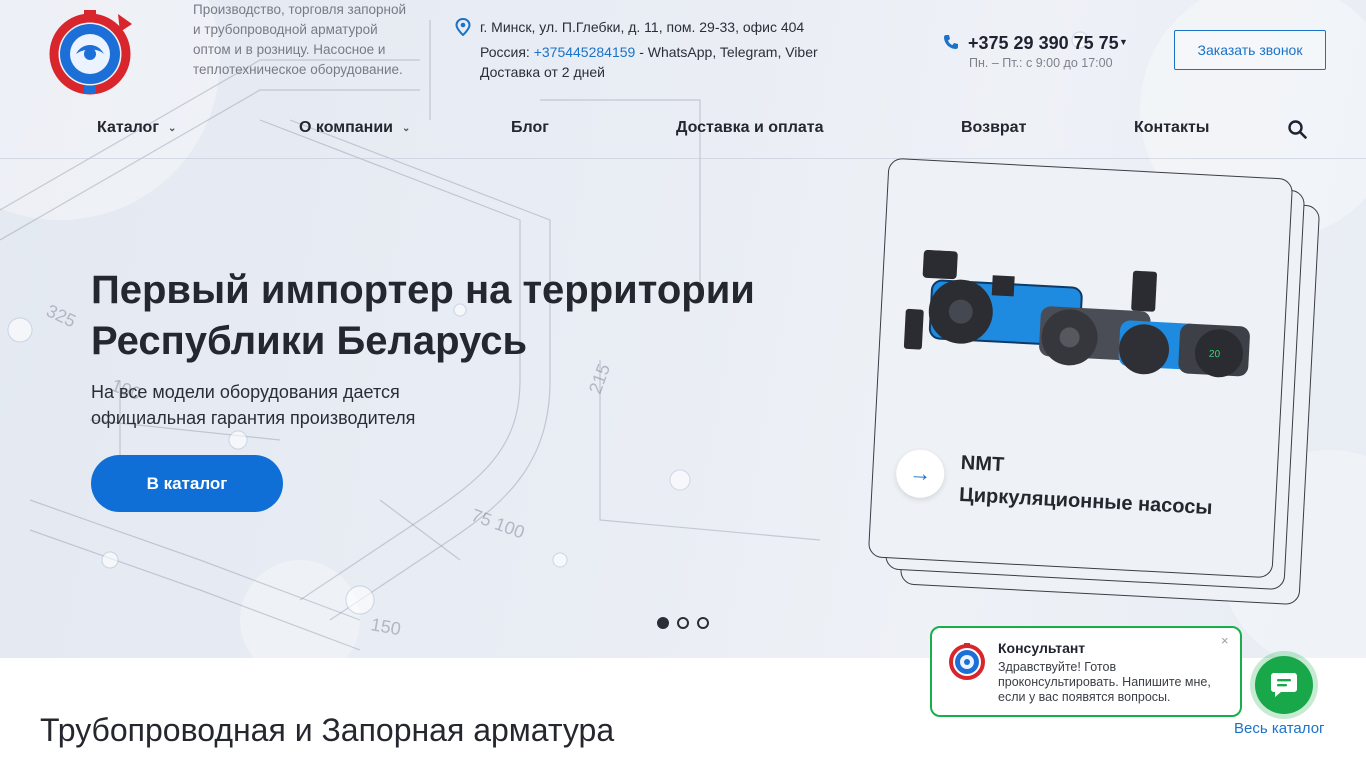 The image size is (1366, 768). I want to click on nav-item-catalog: Каталог ⌄, so click(136, 128).